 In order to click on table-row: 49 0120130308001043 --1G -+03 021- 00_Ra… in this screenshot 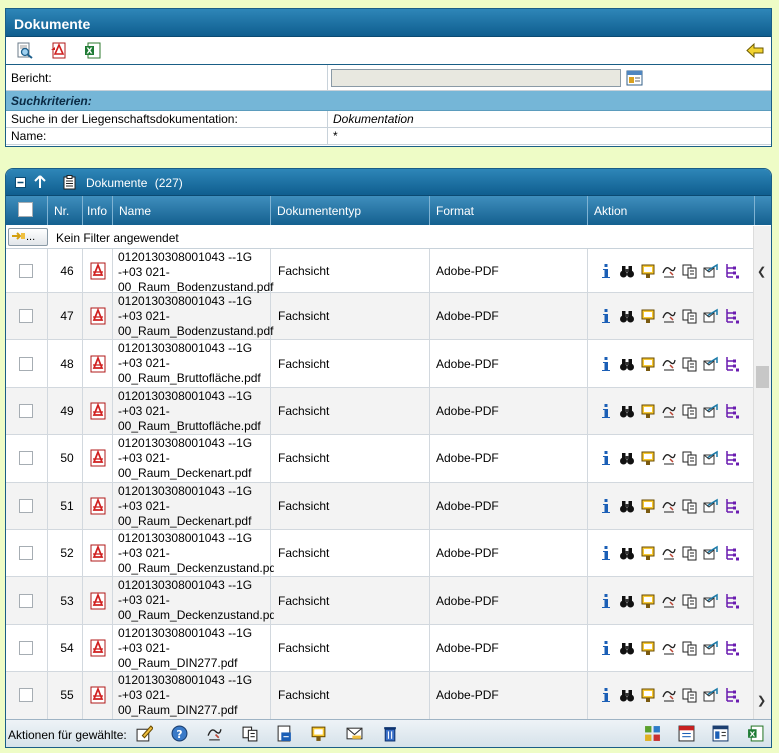, I will do `click(380, 411)`.